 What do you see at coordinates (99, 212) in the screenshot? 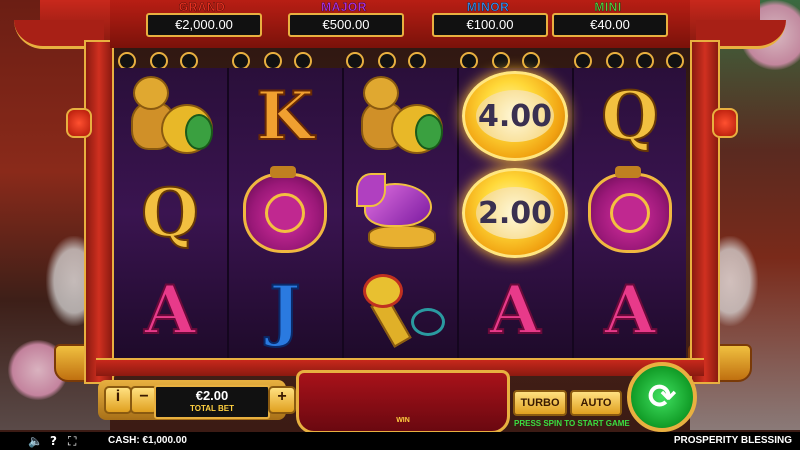
I see `pillar-left` at bounding box center [99, 212].